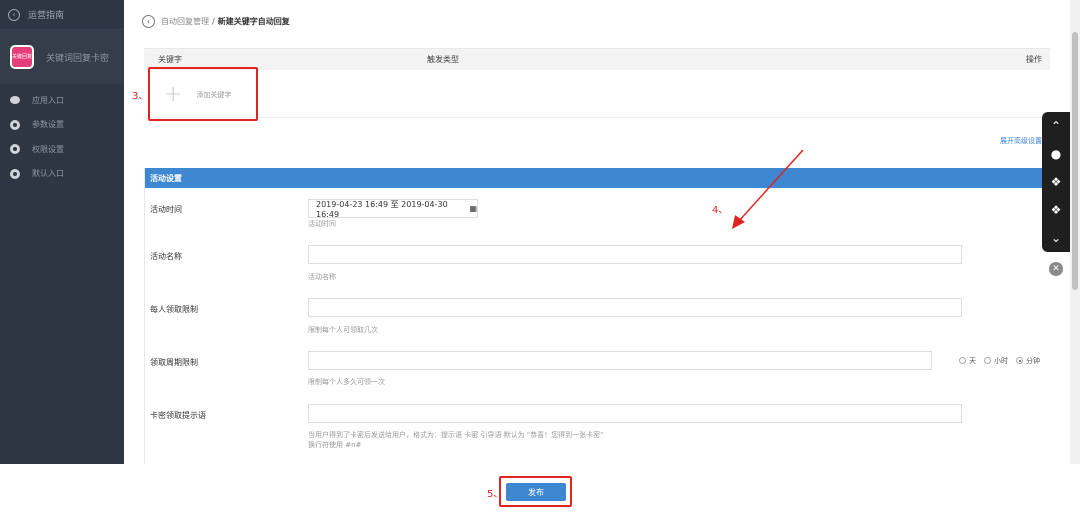  I want to click on annotation-box-step5, so click(535, 491).